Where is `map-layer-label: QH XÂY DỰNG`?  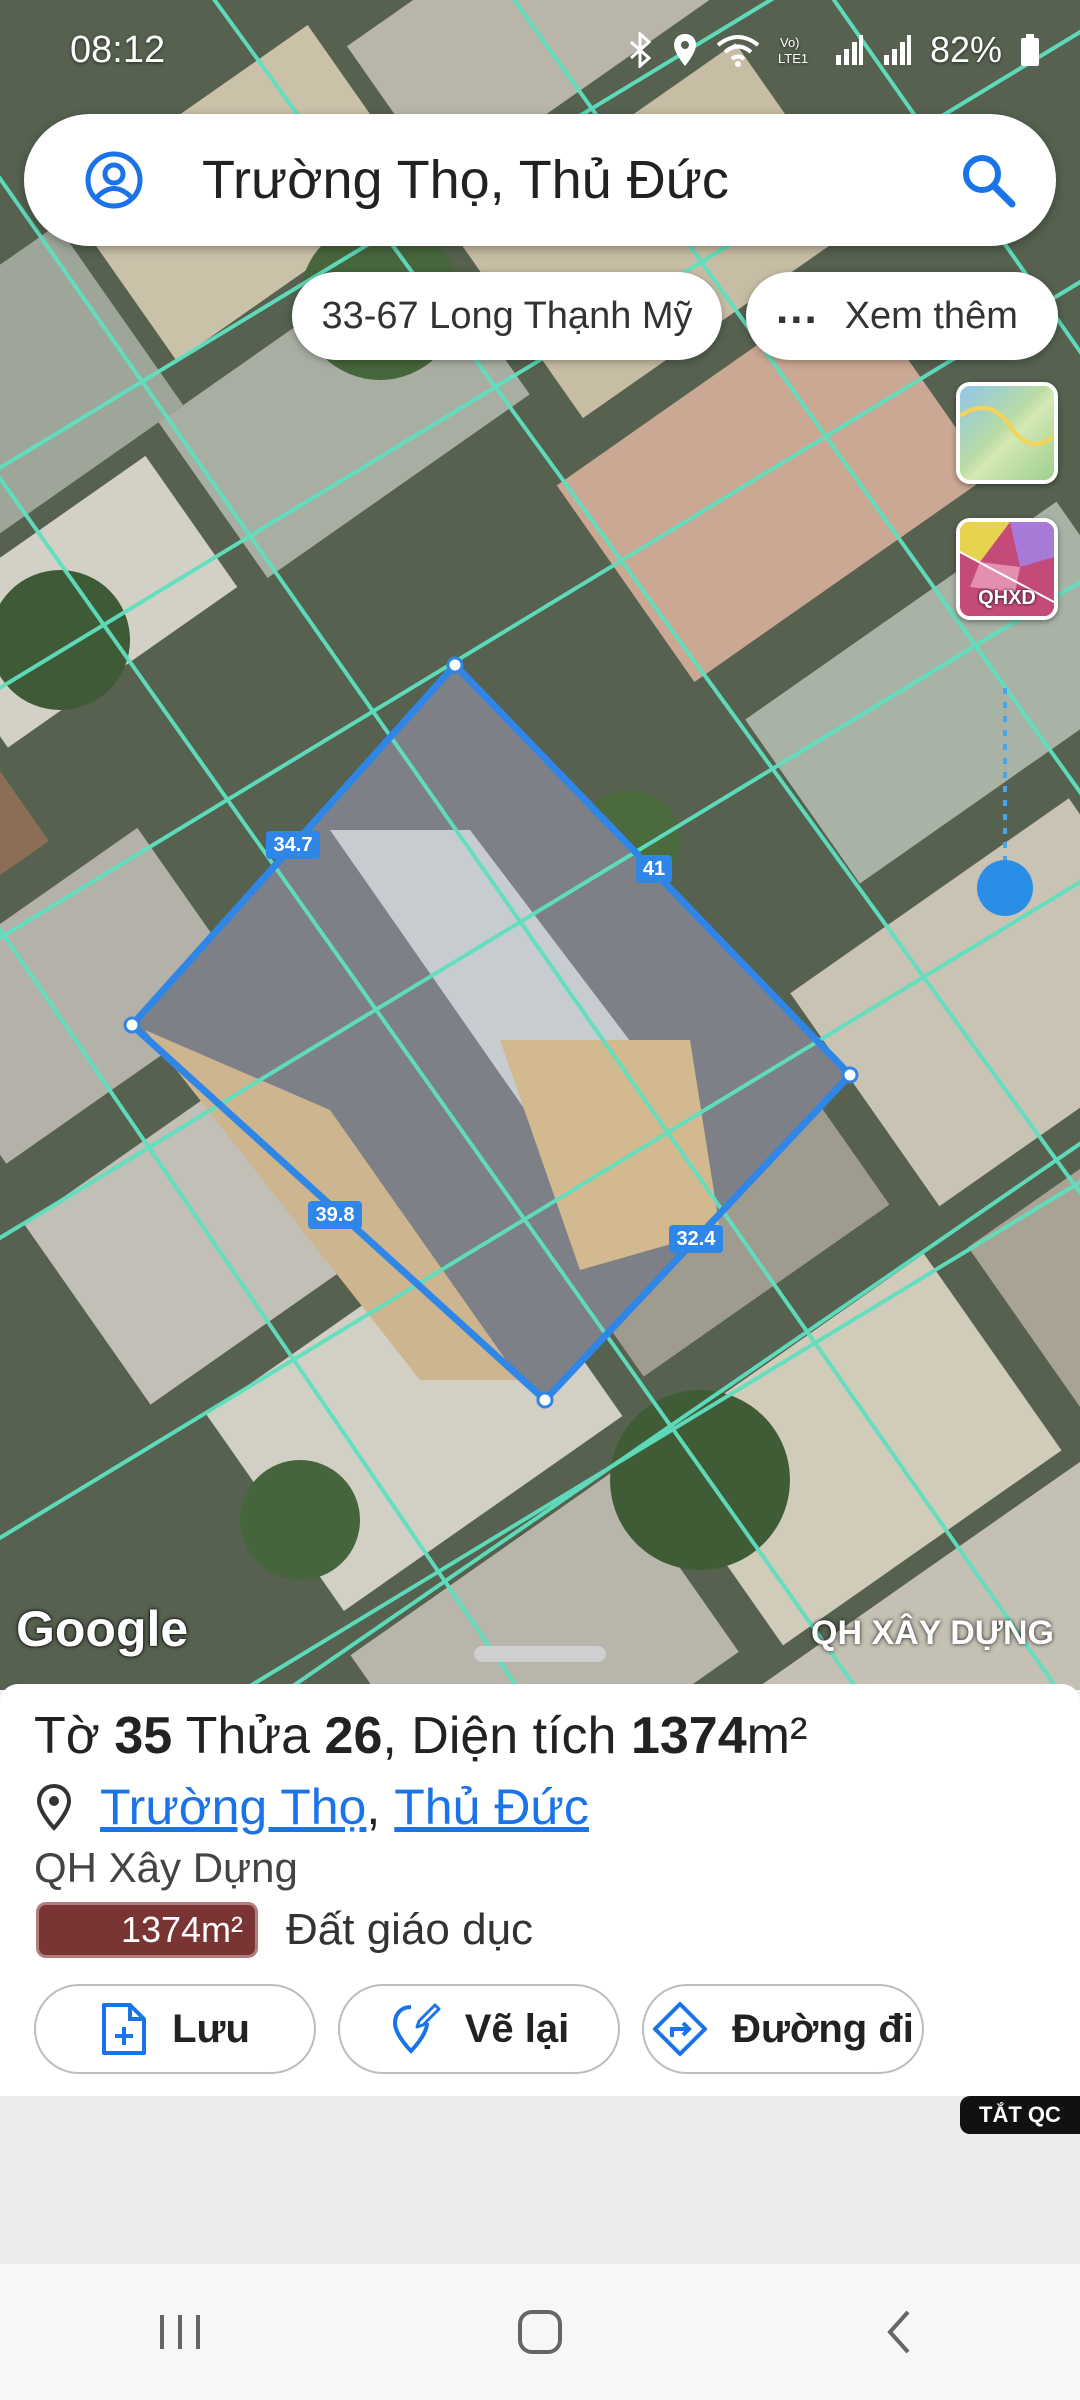 map-layer-label: QH XÂY DỰNG is located at coordinates (932, 1633).